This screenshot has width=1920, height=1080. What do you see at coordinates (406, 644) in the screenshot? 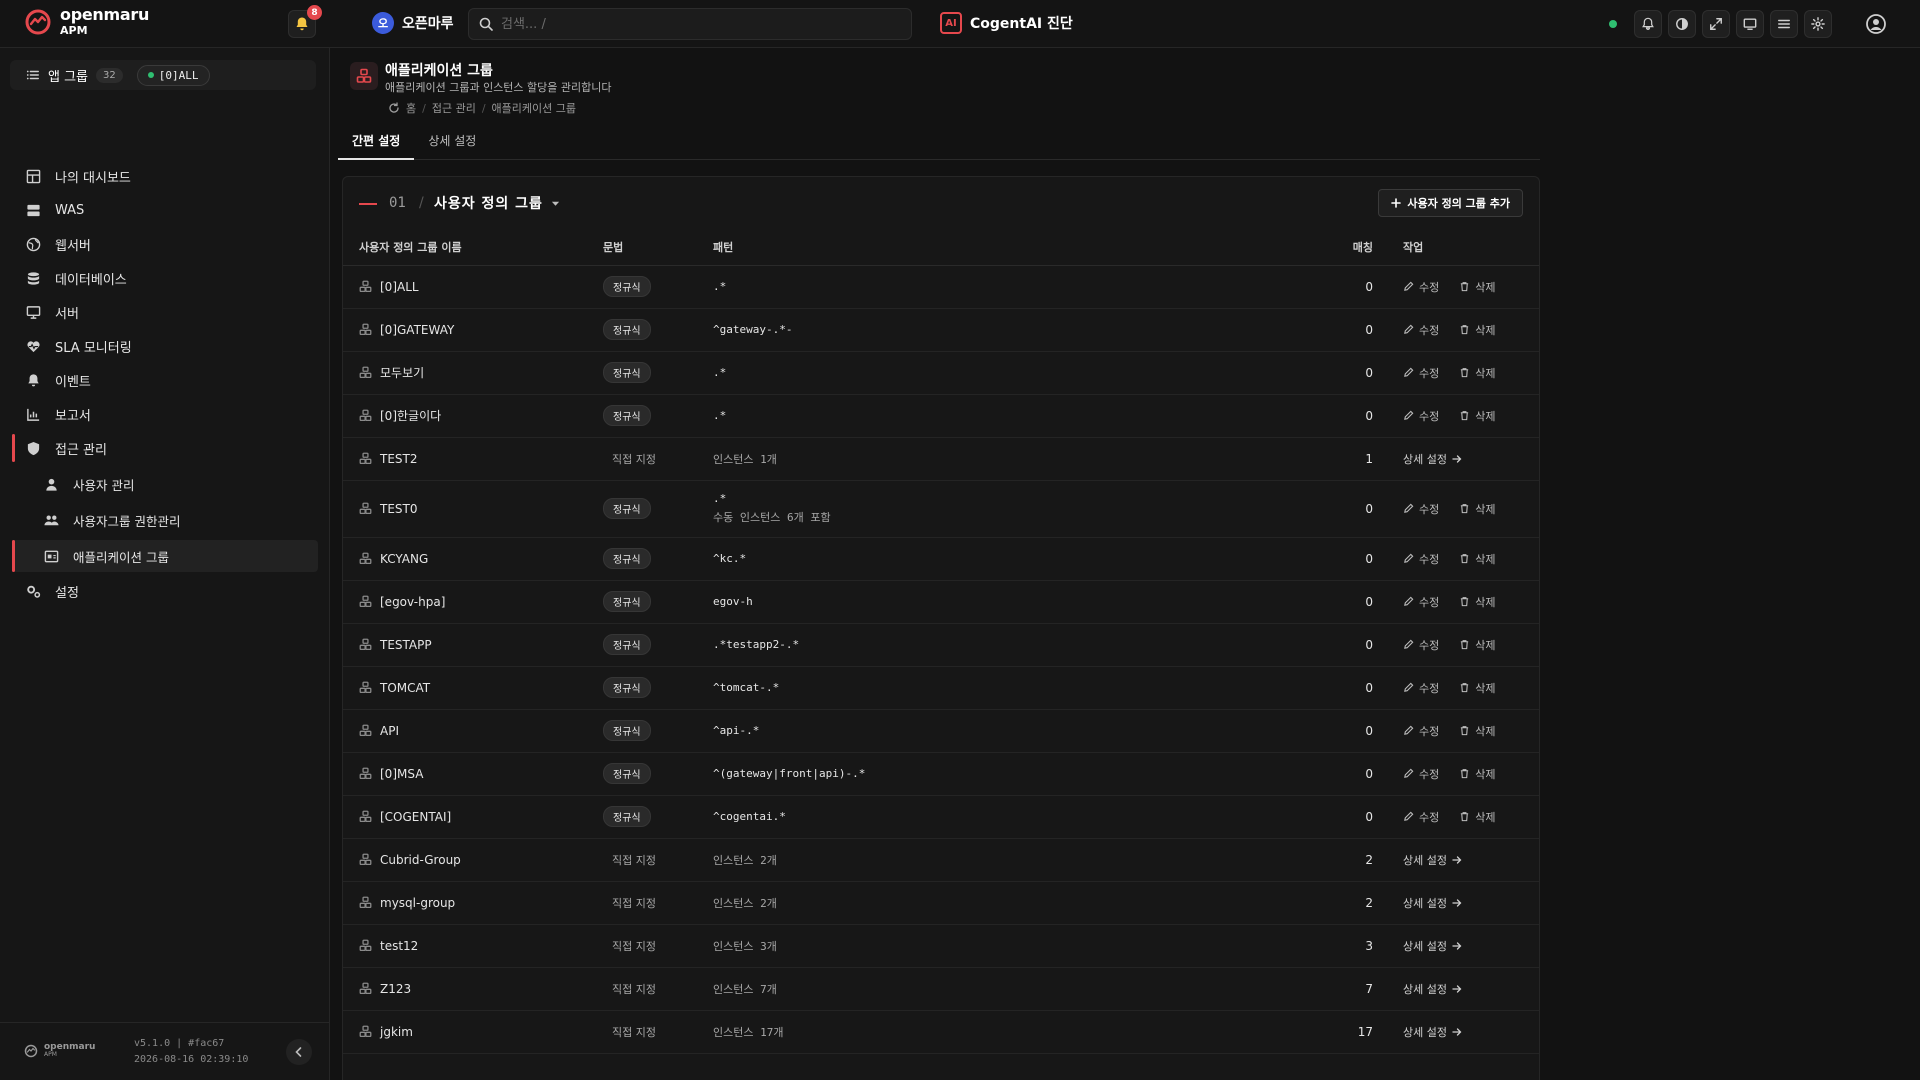
I see `group-name-text: TESTAPP` at bounding box center [406, 644].